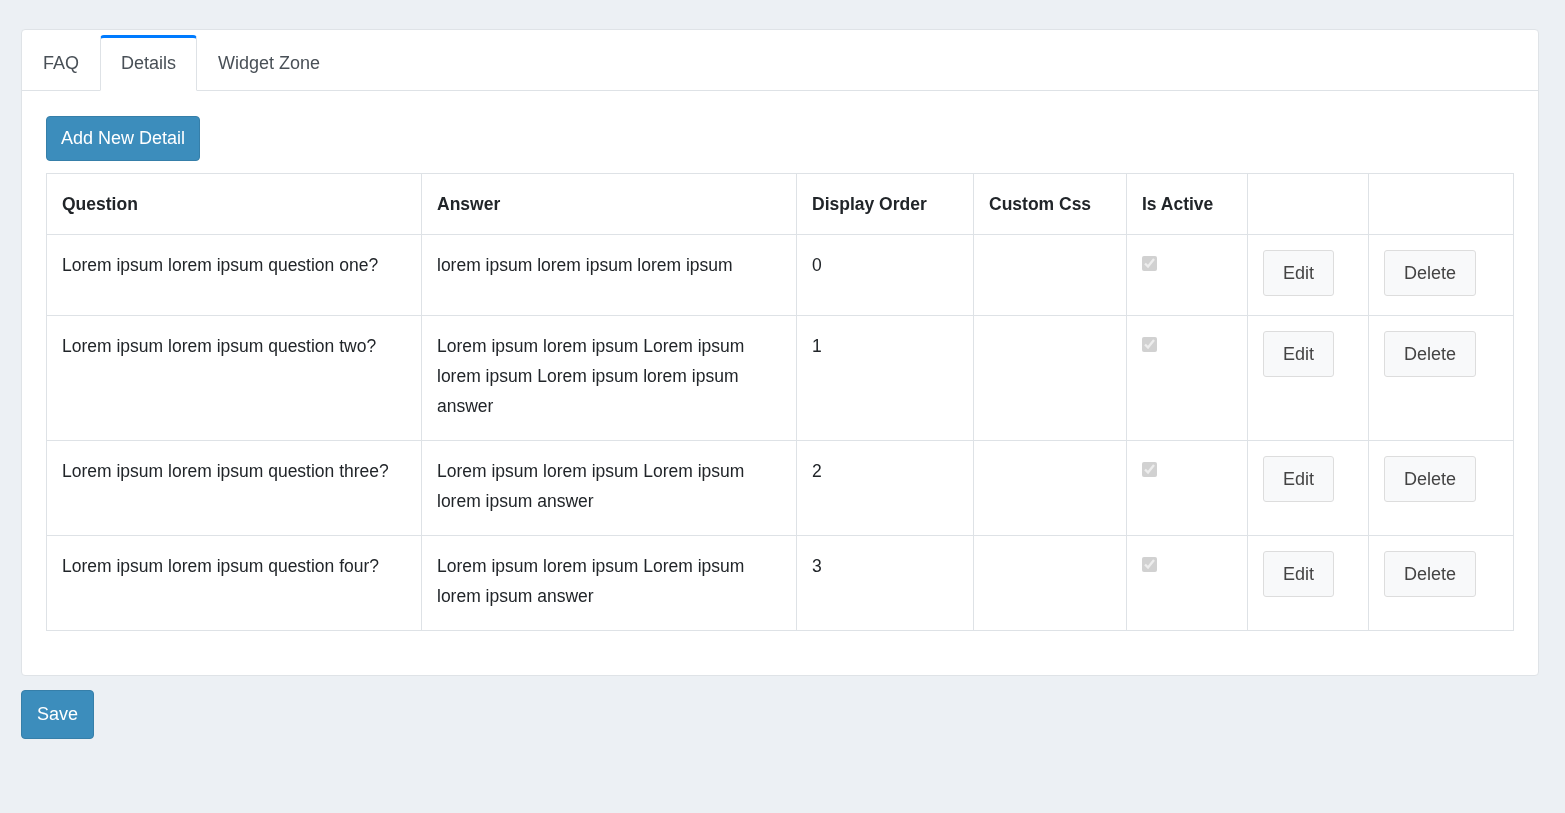 This screenshot has width=1565, height=813. Describe the element at coordinates (1178, 204) in the screenshot. I see `column-header: Is Active` at that location.